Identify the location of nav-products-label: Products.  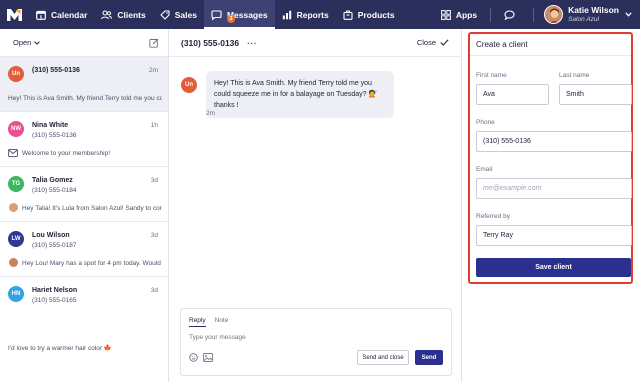
(376, 14).